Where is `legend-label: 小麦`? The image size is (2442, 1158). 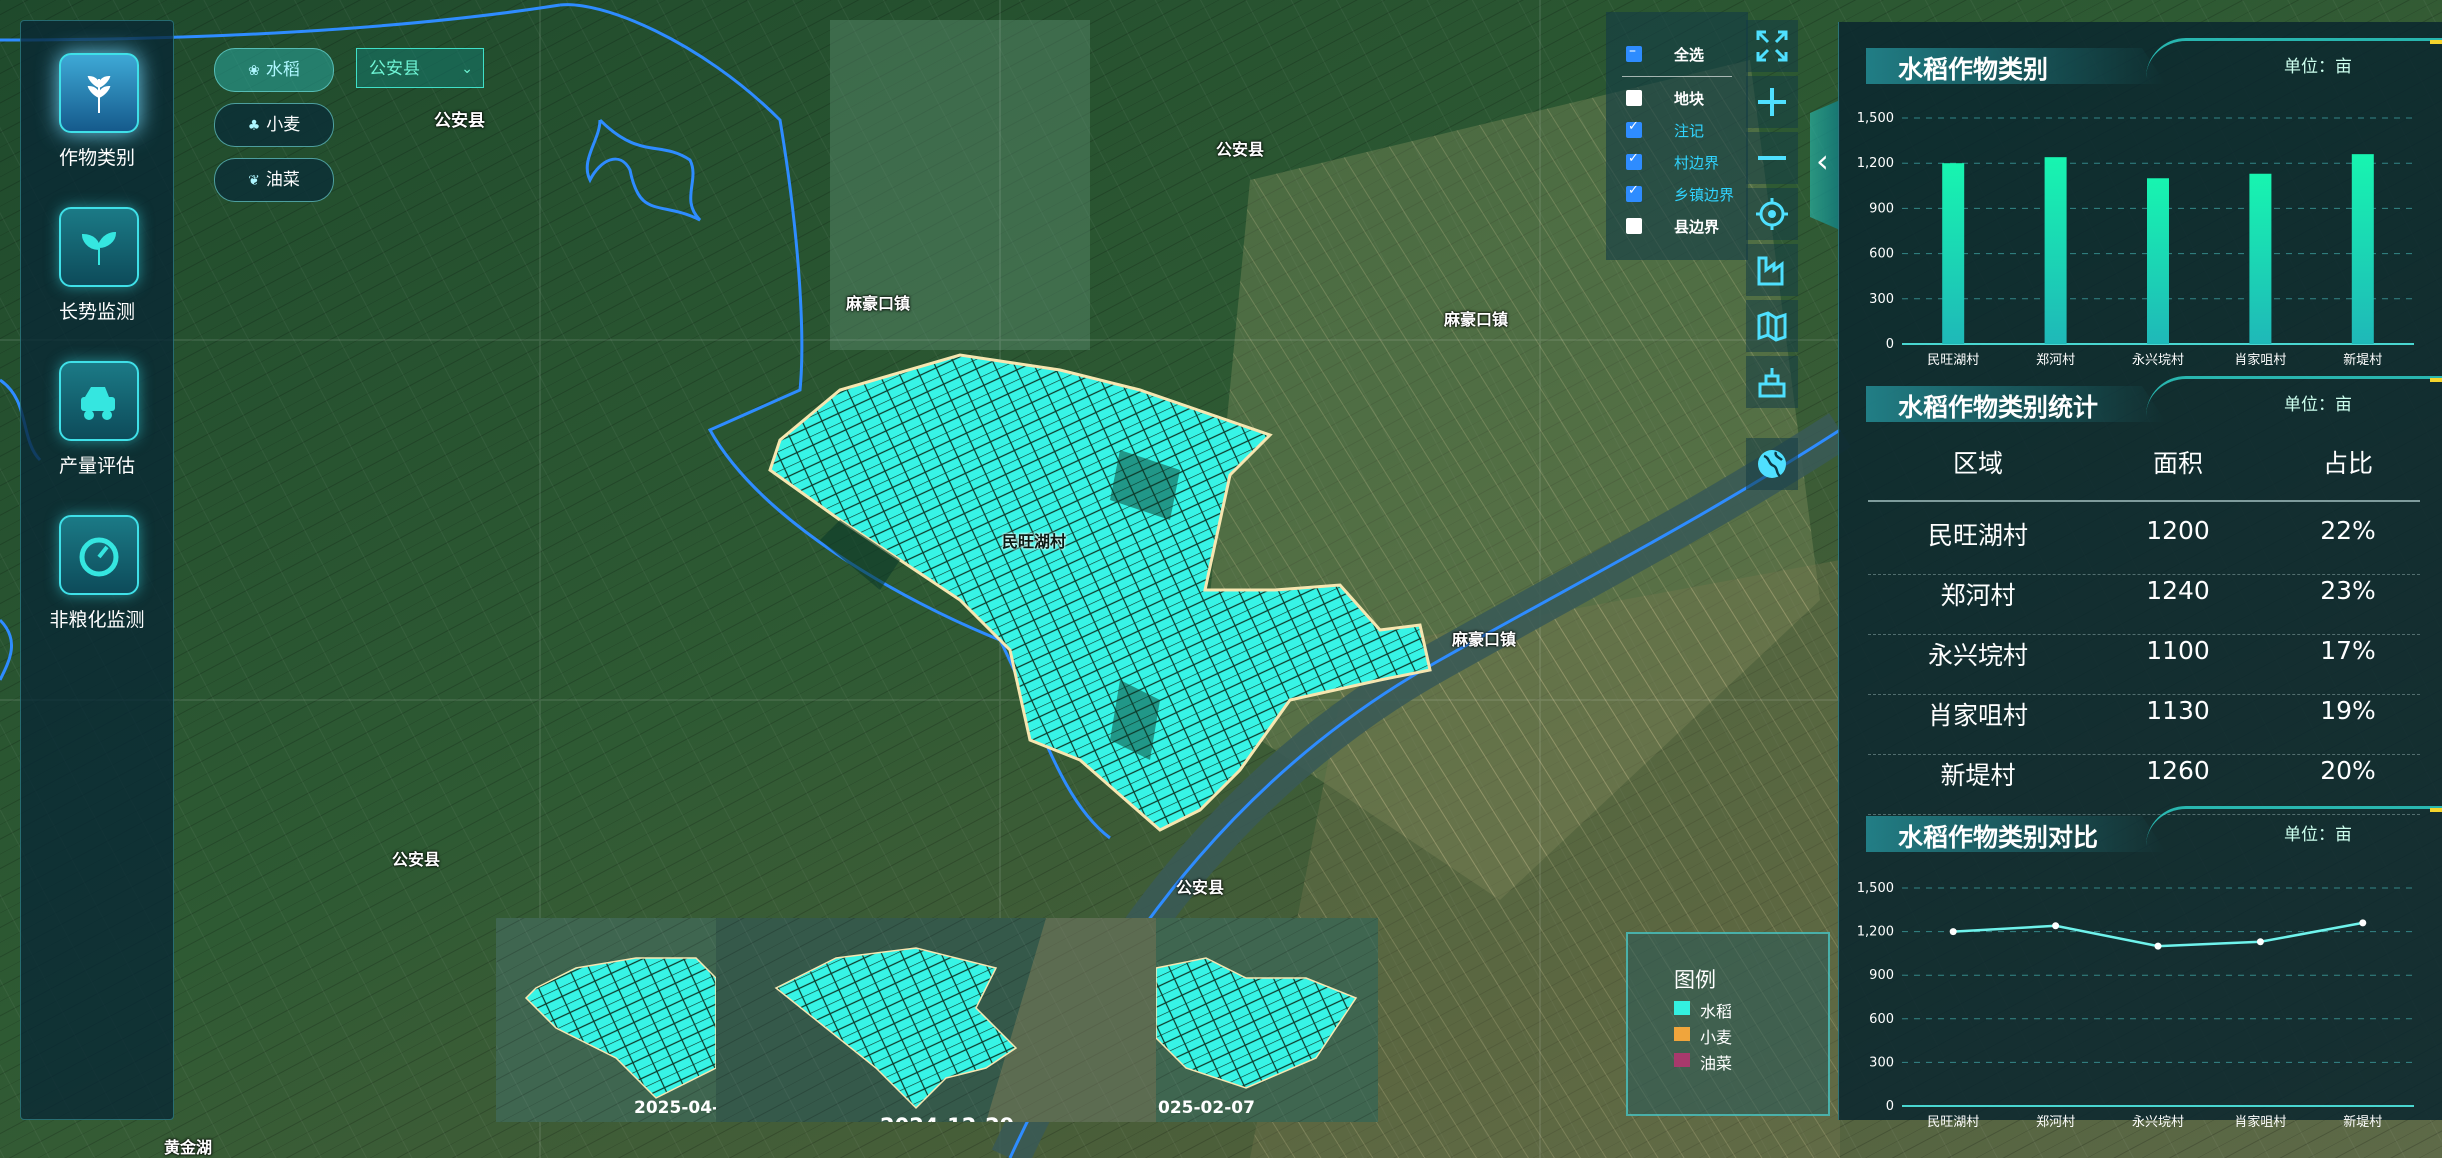
legend-label: 小麦 is located at coordinates (1716, 1037).